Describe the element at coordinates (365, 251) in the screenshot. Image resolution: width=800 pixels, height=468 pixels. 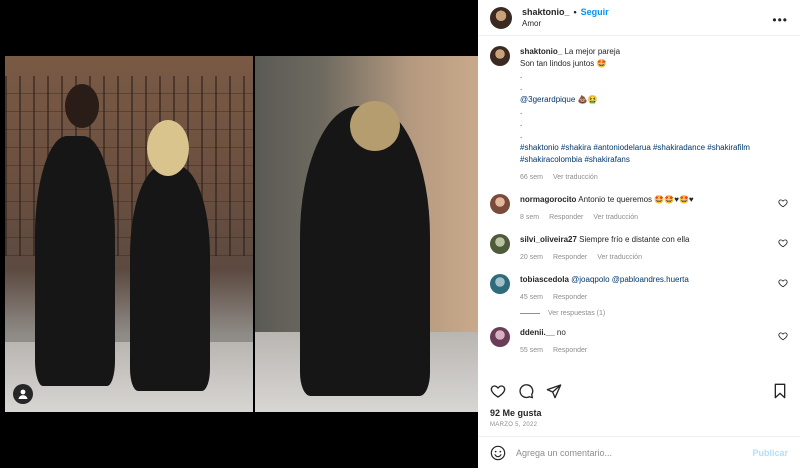
I see `couple-figure` at that location.